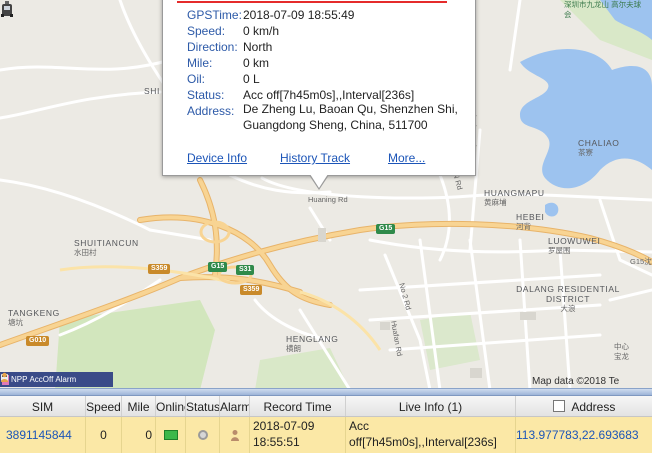 This screenshot has height=455, width=652. I want to click on map-label-chaliao: CHALIAO 茶寮, so click(599, 147).